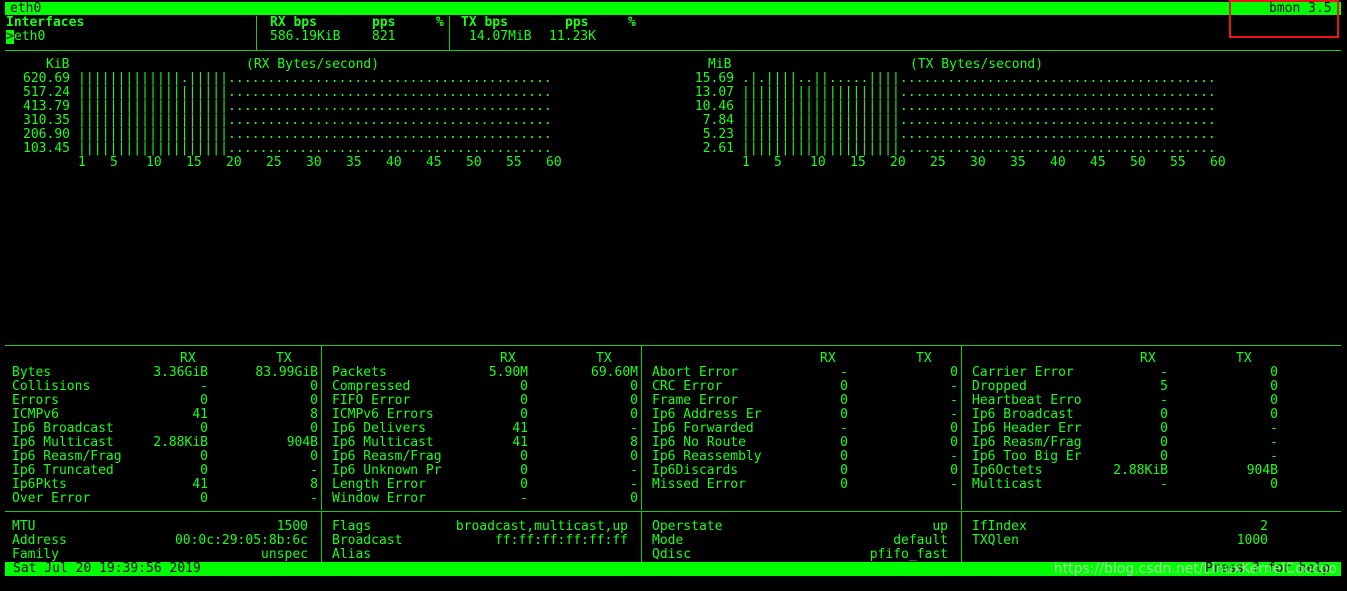 The height and width of the screenshot is (591, 1347). I want to click on info-key: Alias, so click(352, 554).